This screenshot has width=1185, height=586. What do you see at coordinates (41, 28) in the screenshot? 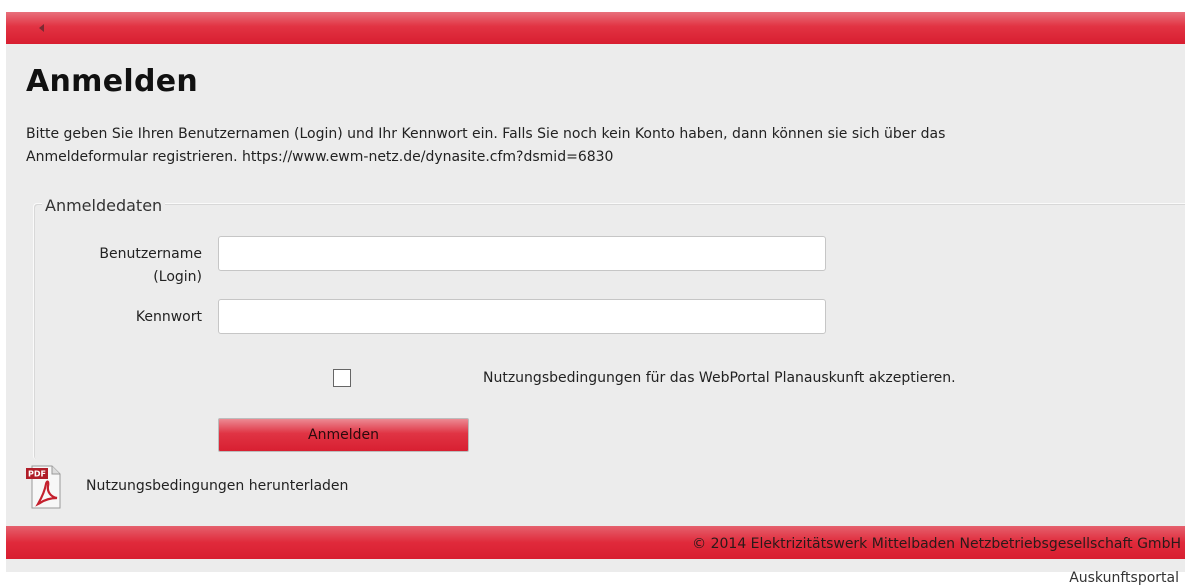
I see `back-arrow-icon` at bounding box center [41, 28].